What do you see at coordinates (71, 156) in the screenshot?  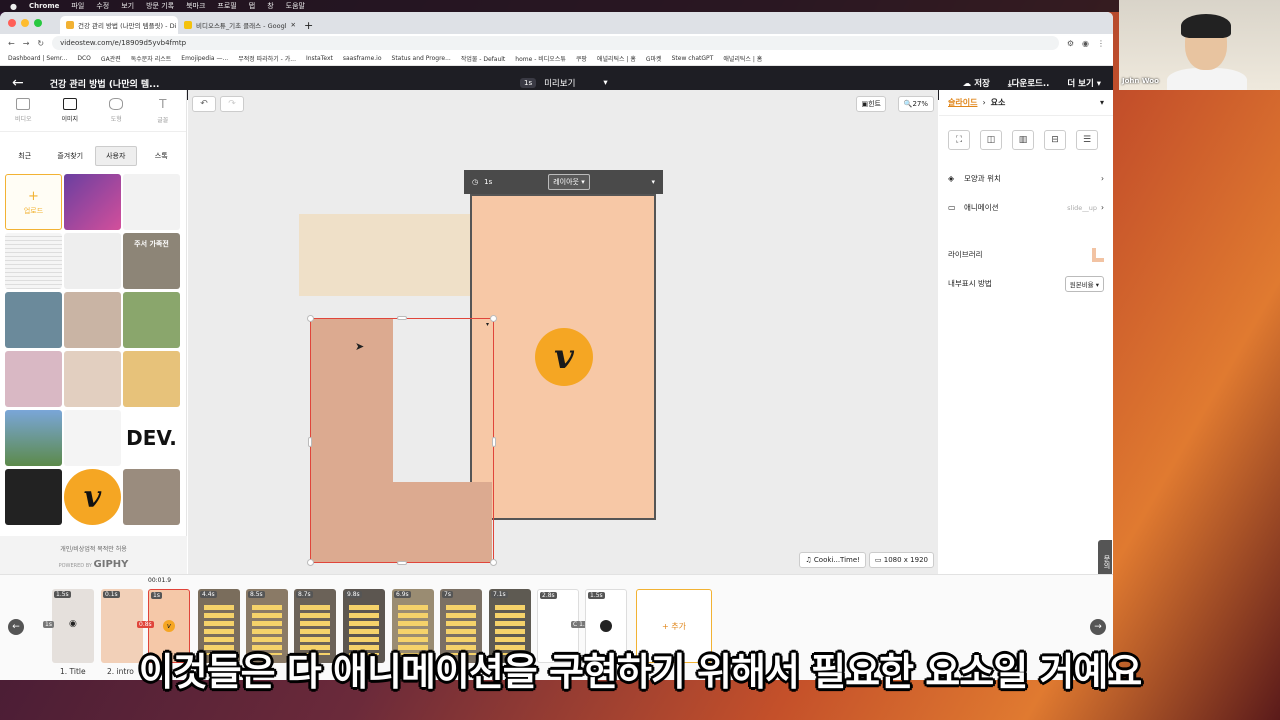 I see `tab-favorites: 즐겨찾기` at bounding box center [71, 156].